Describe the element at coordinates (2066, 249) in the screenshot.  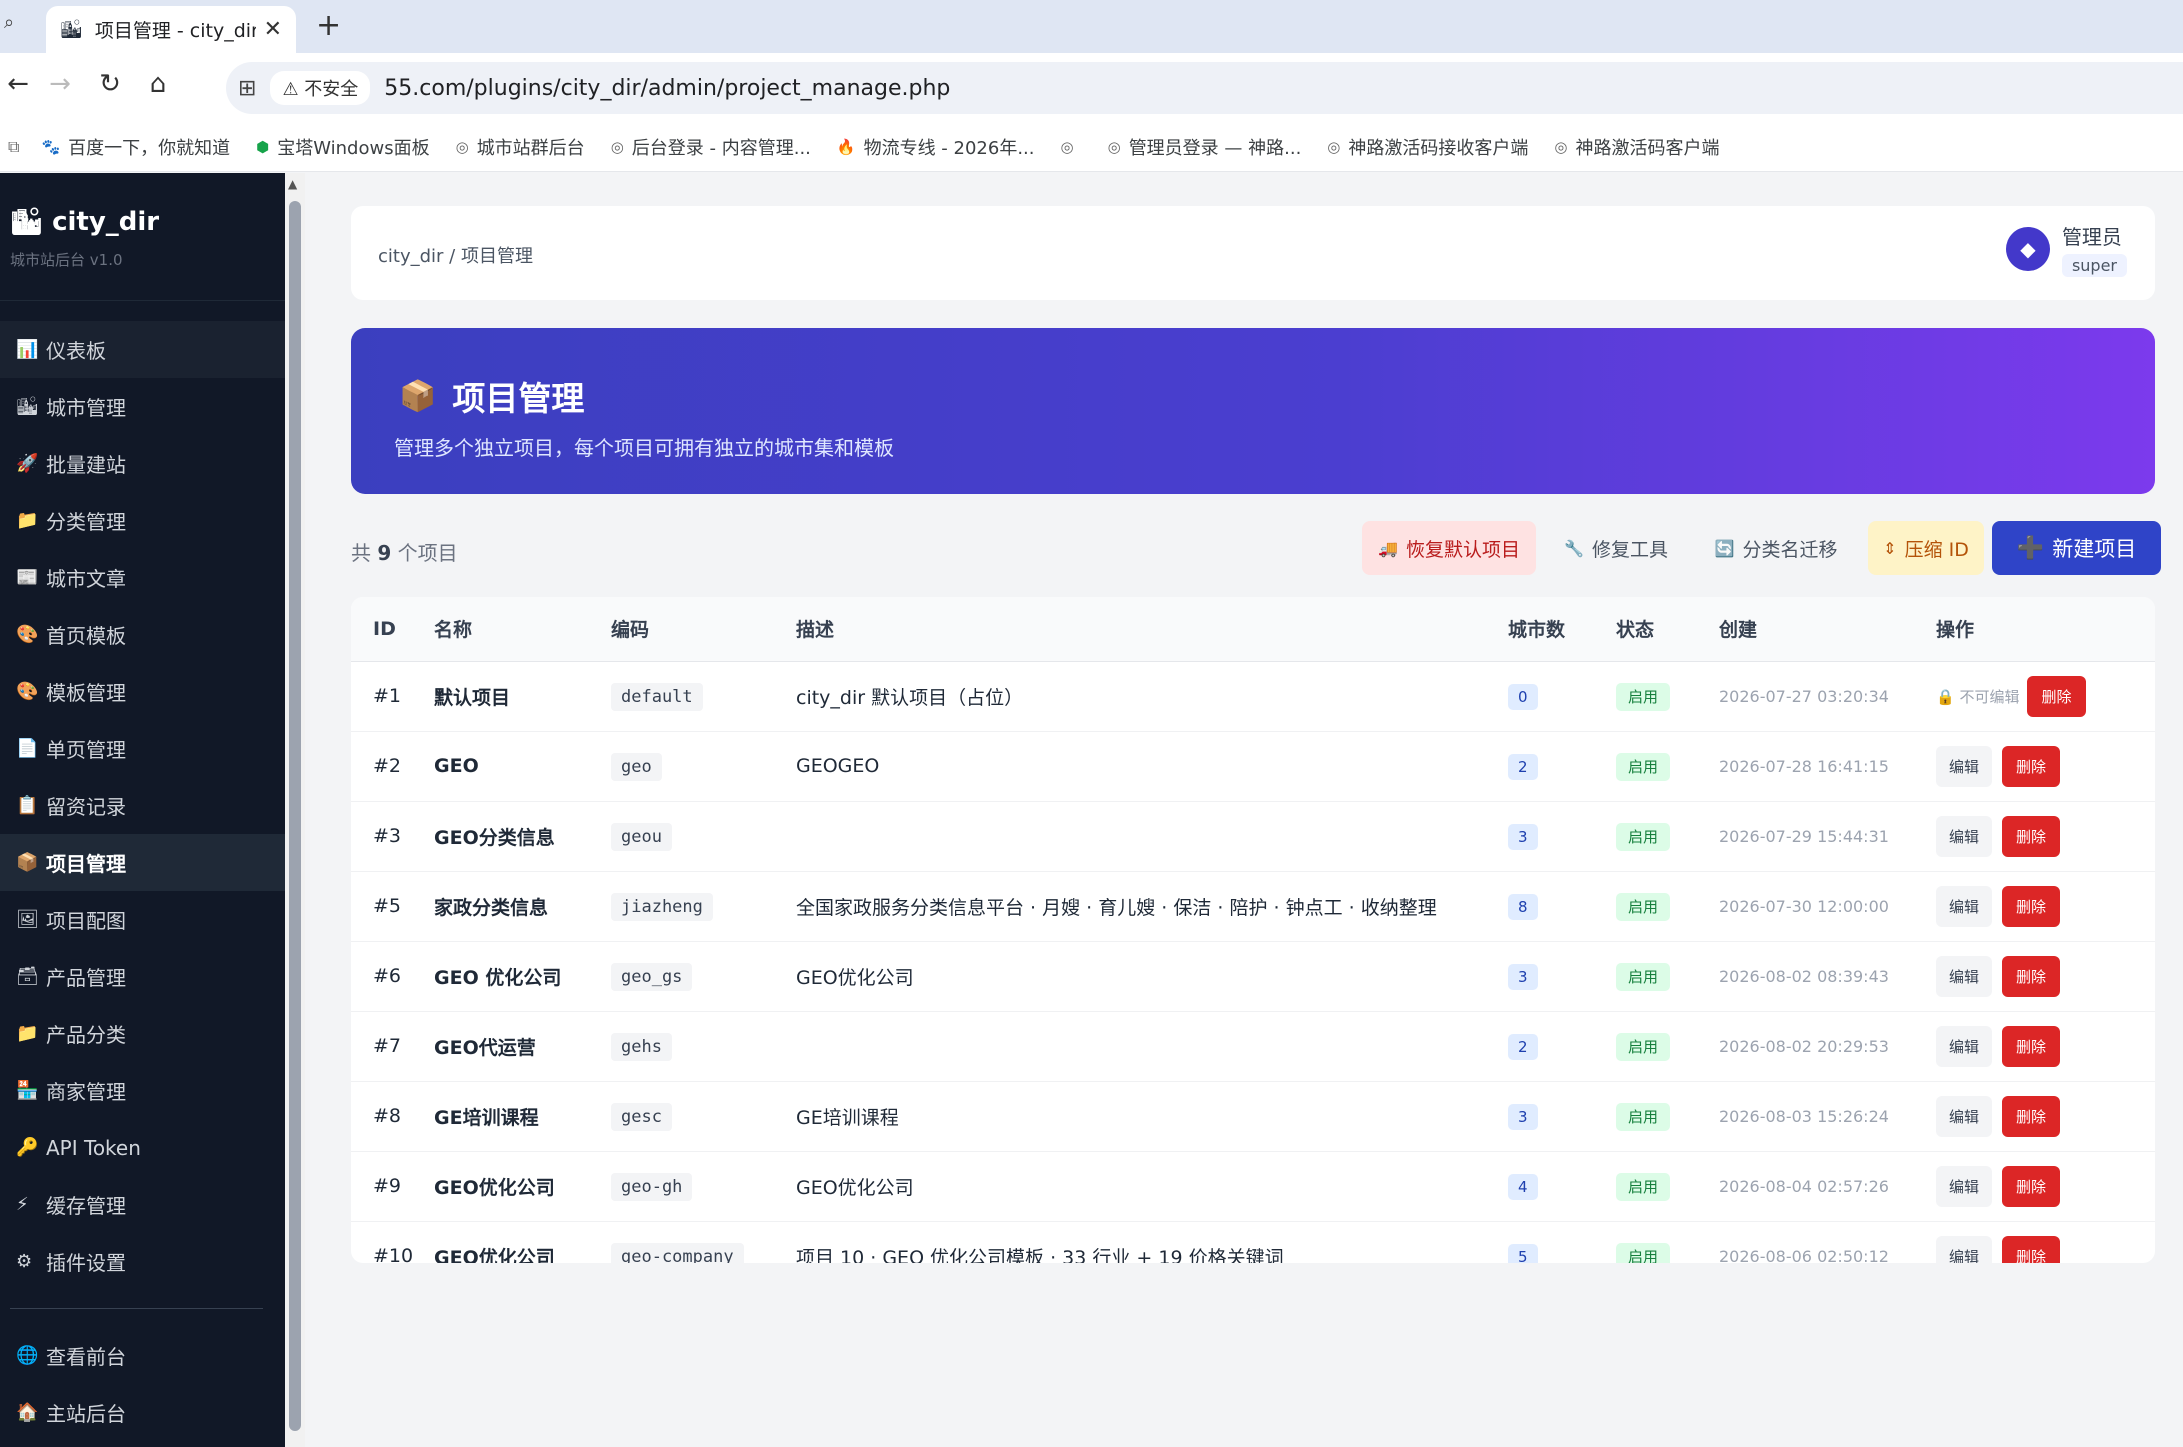
I see `admin-profile: ◆ 管理员 super` at that location.